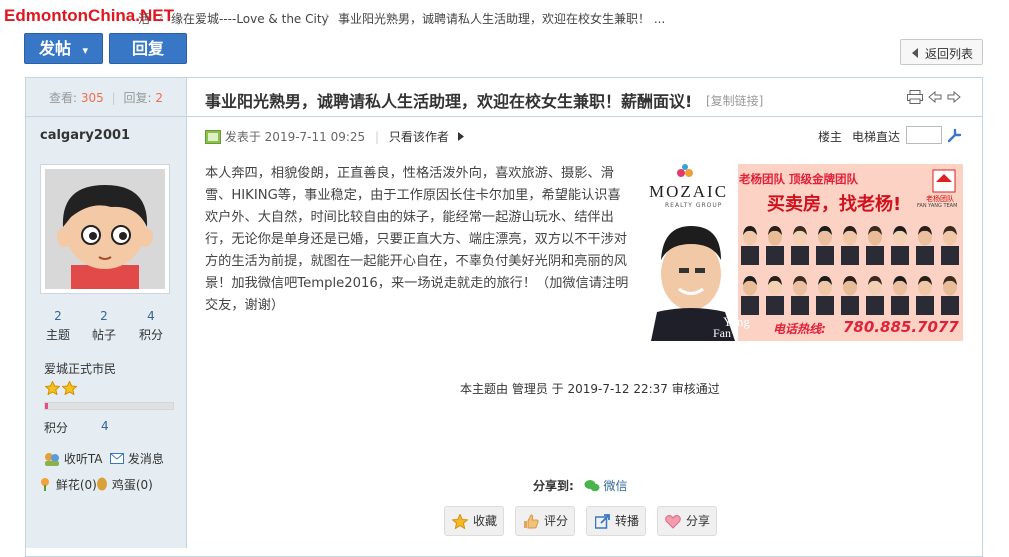  What do you see at coordinates (58, 326) in the screenshot?
I see `author-count-threads: 2 主题` at bounding box center [58, 326].